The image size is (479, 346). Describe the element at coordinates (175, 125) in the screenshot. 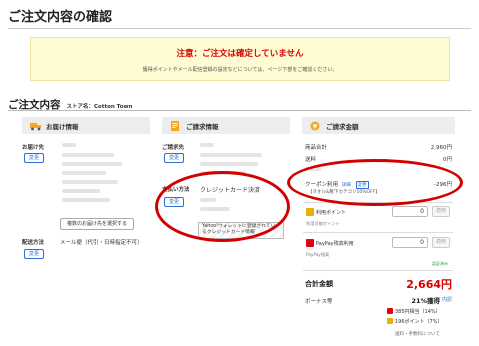

I see `document-icon` at that location.